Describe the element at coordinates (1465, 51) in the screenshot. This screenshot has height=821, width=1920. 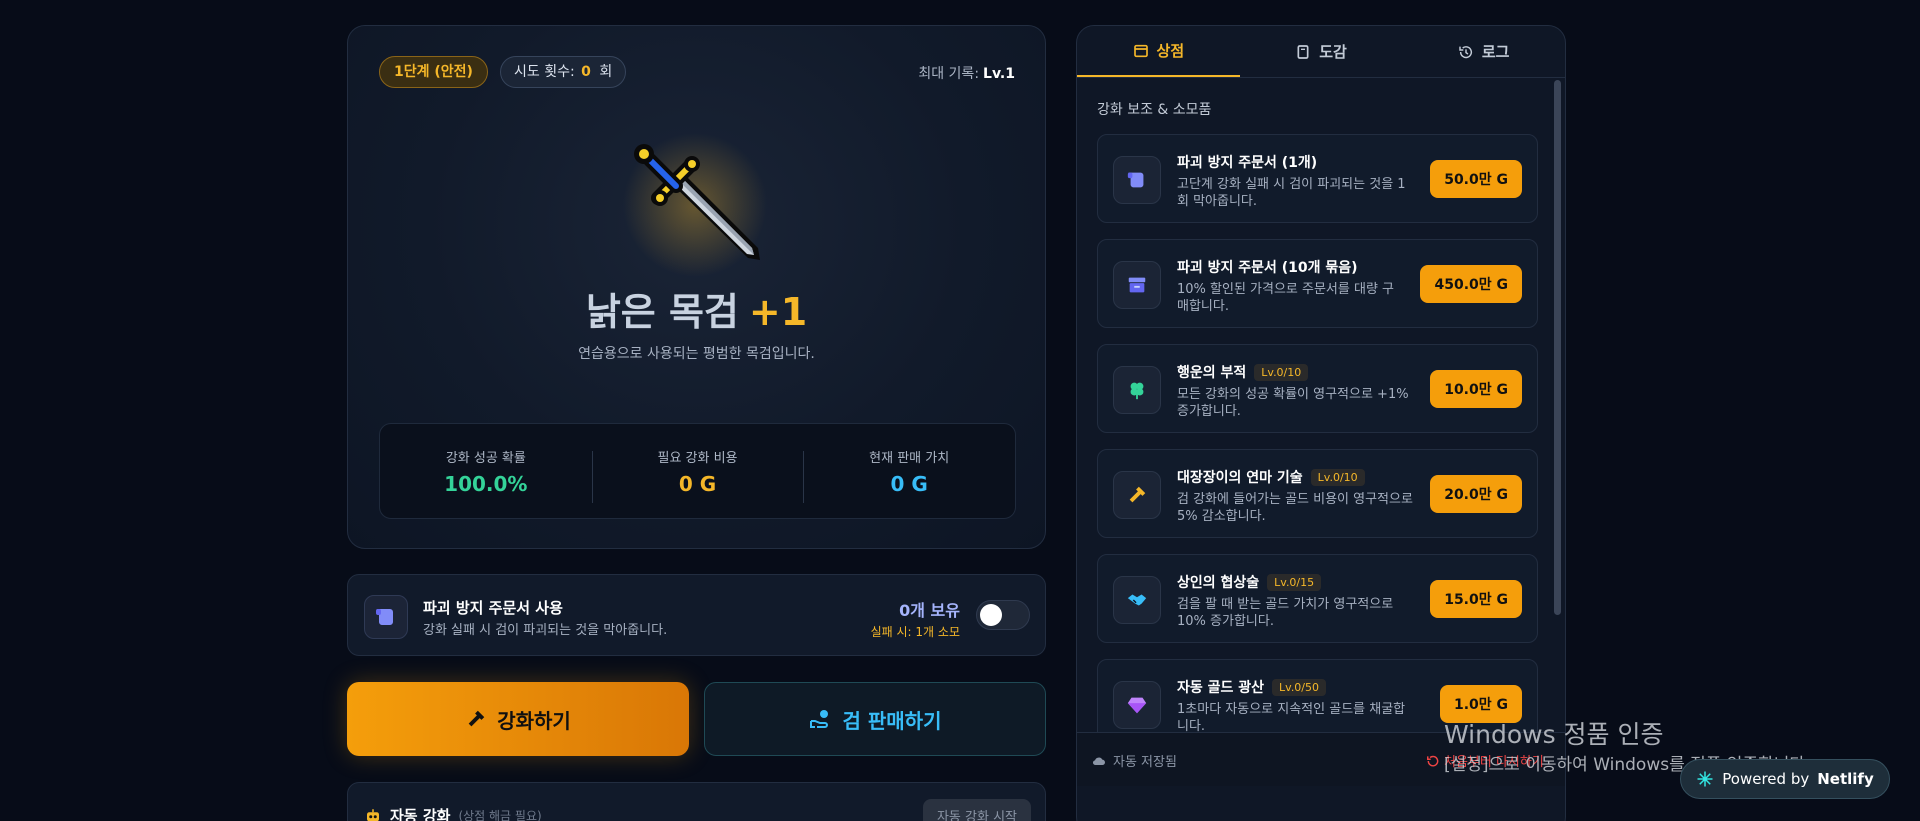
I see `history-icon` at that location.